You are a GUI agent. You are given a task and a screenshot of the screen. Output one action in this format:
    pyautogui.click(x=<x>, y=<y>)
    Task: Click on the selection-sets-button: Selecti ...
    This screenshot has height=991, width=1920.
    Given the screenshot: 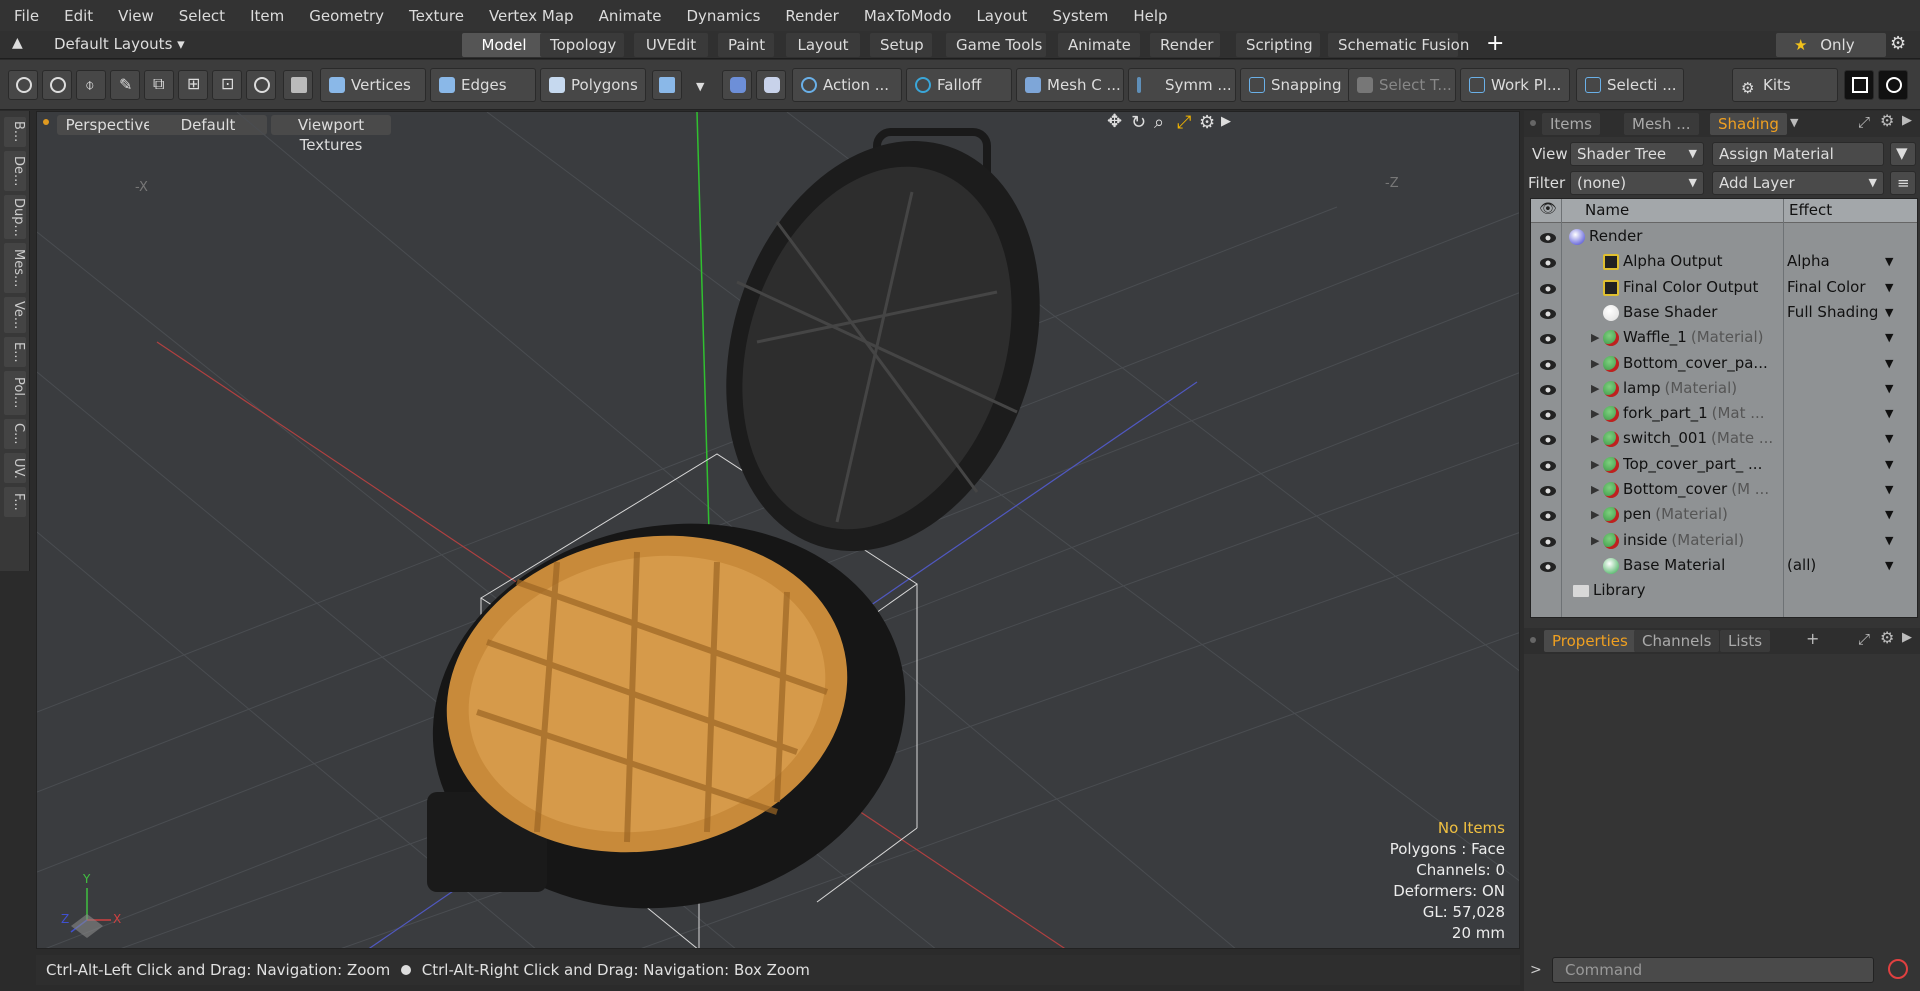 What is the action you would take?
    pyautogui.click(x=1630, y=85)
    